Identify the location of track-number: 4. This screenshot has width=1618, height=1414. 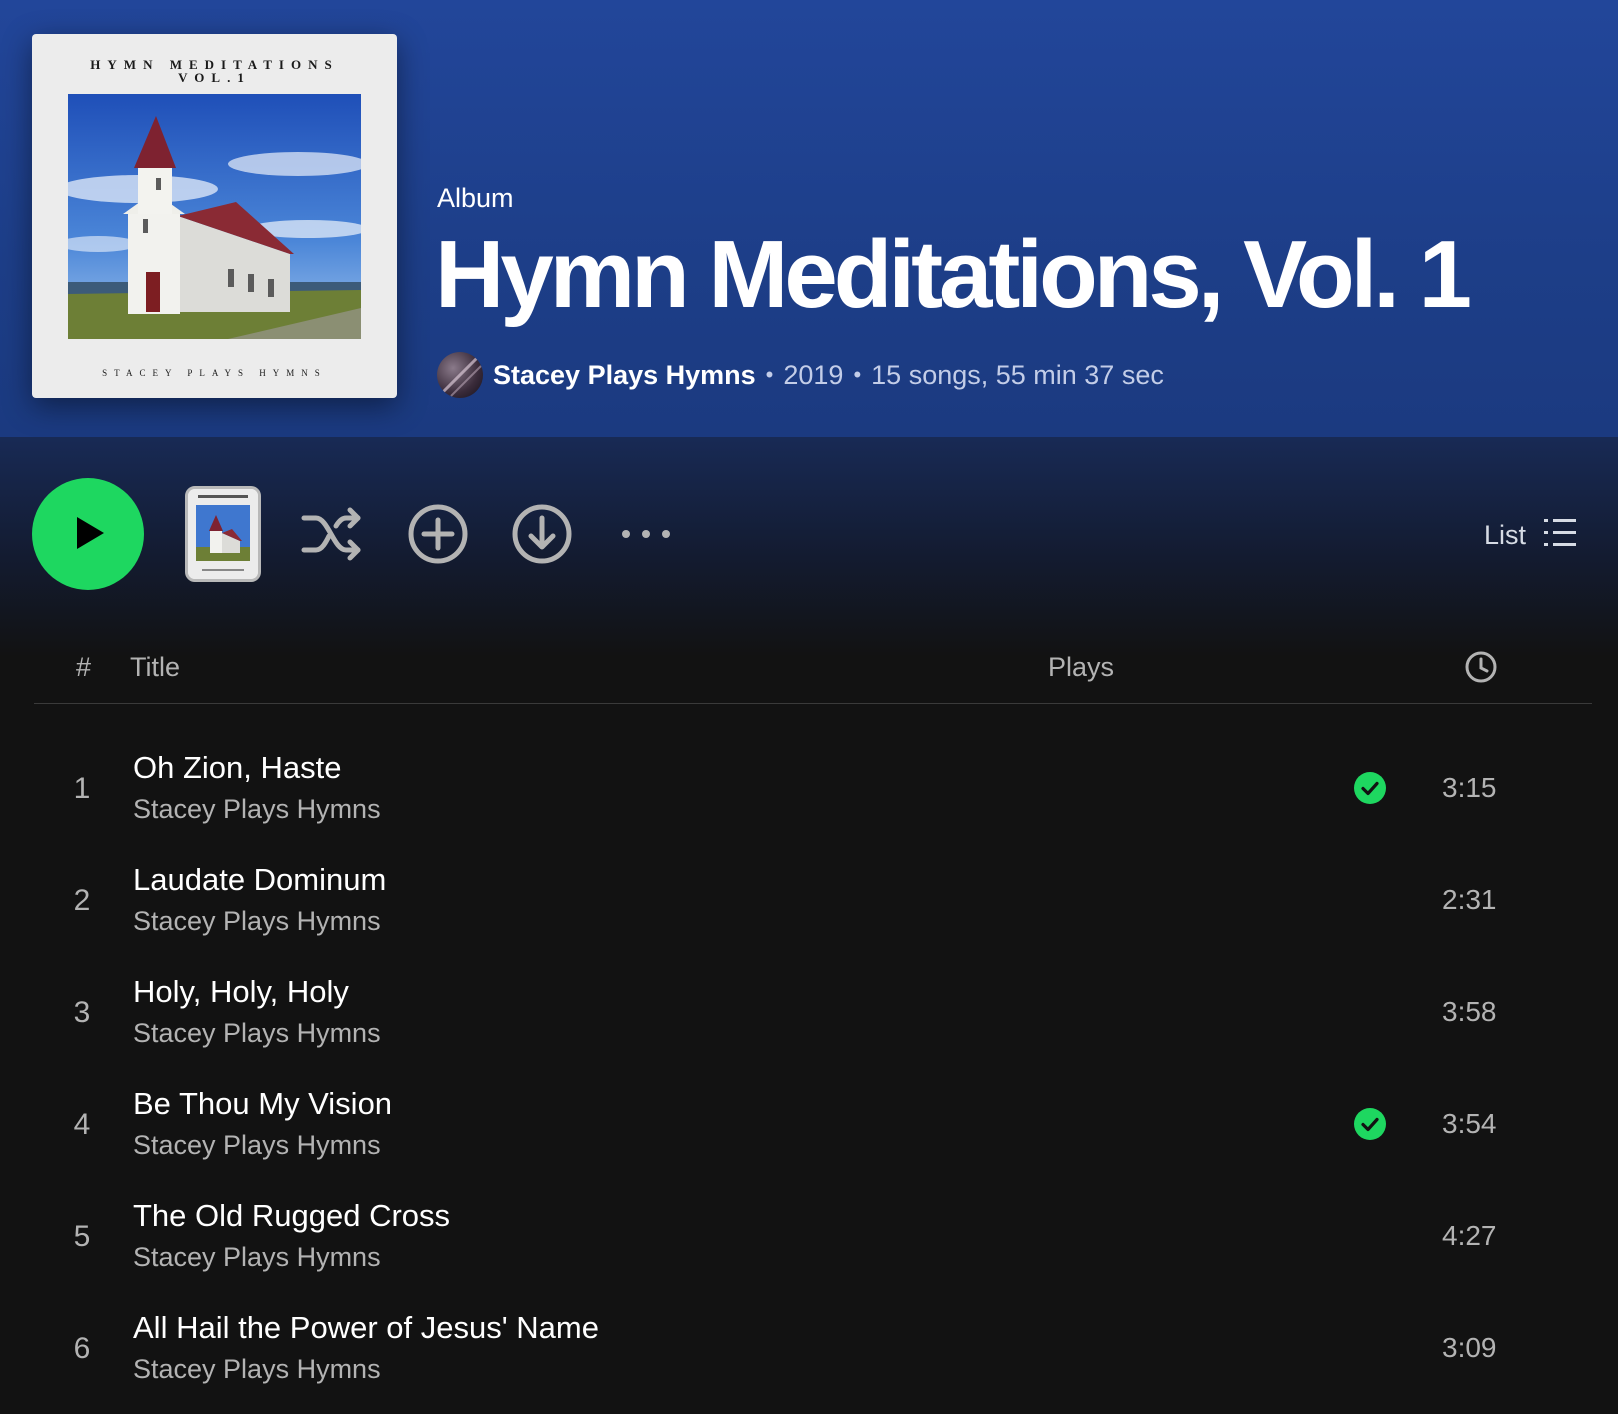
(82, 1124).